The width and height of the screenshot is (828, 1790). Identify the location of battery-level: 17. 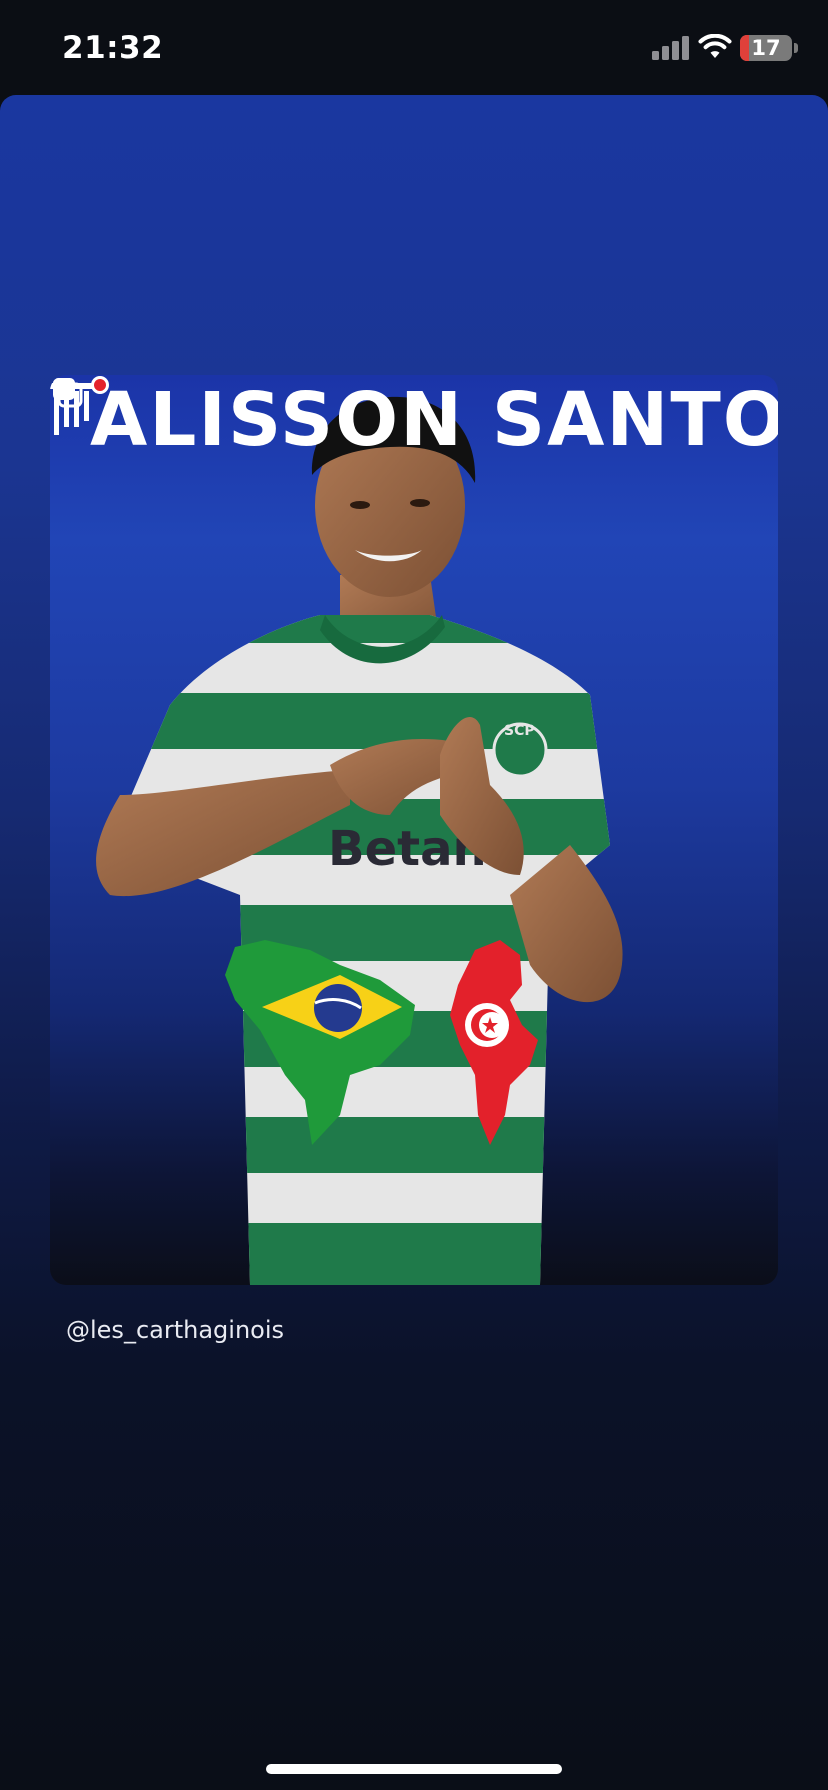
(766, 48).